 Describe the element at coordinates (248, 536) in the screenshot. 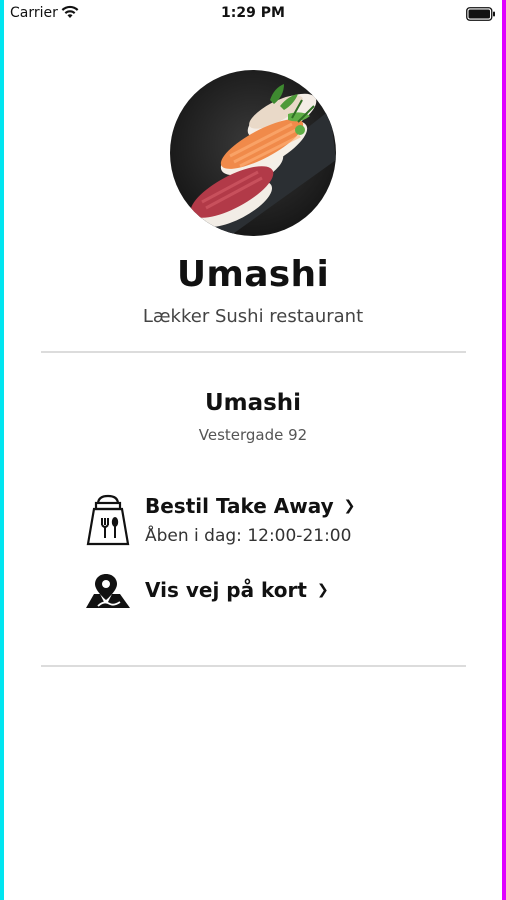

I see `opening-hours: Åben i dag: 12:00-21:00` at that location.